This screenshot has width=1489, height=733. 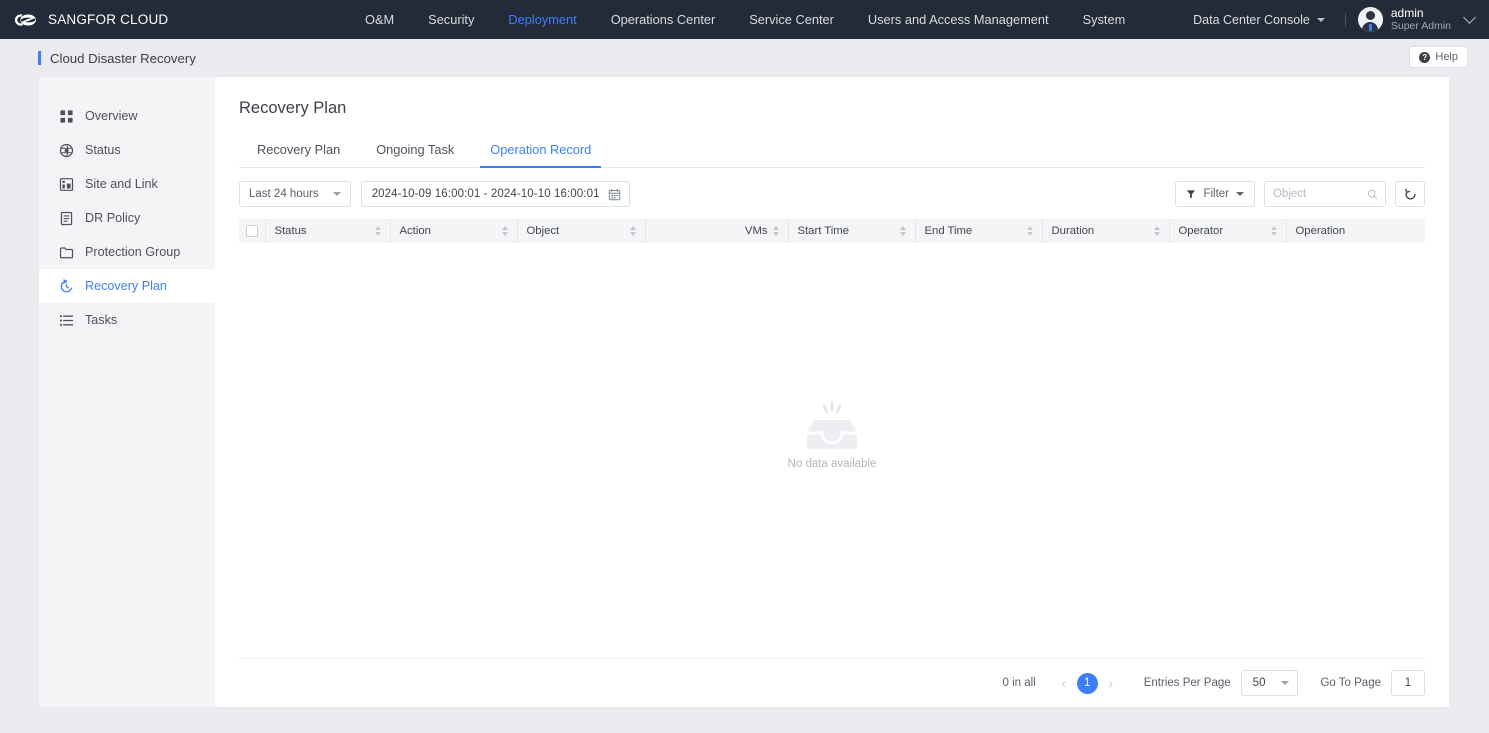 I want to click on toolbar-right: Filter, so click(x=1300, y=194).